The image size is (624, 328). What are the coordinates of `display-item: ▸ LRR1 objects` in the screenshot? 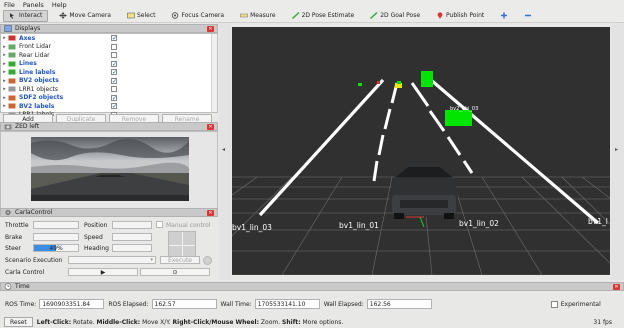 It's located at (109, 89).